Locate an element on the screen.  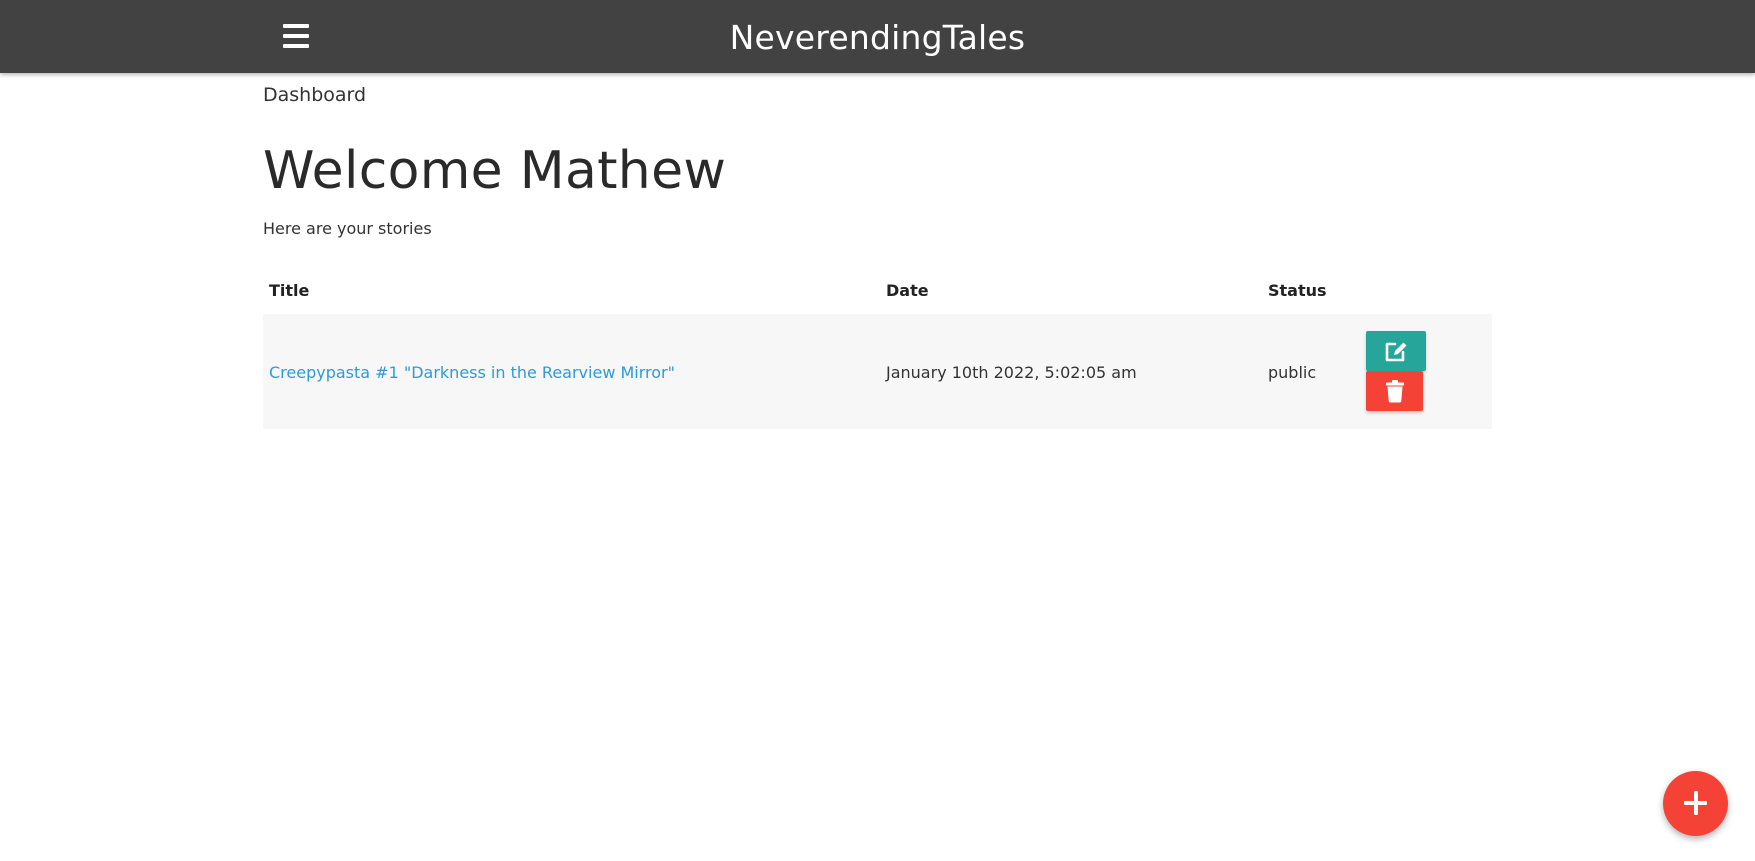
table-header: Title Date Status is located at coordinates (877, 288).